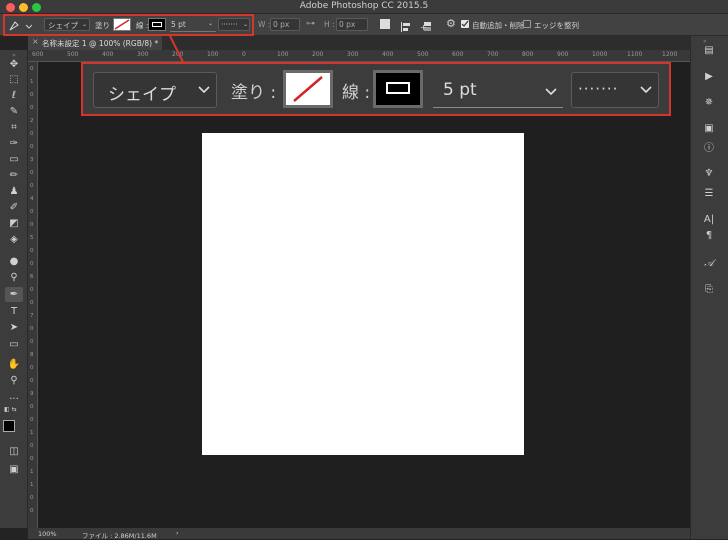 This screenshot has height=540, width=728. What do you see at coordinates (32, 238) in the screenshot?
I see `ruler-tick-label: 5` at bounding box center [32, 238].